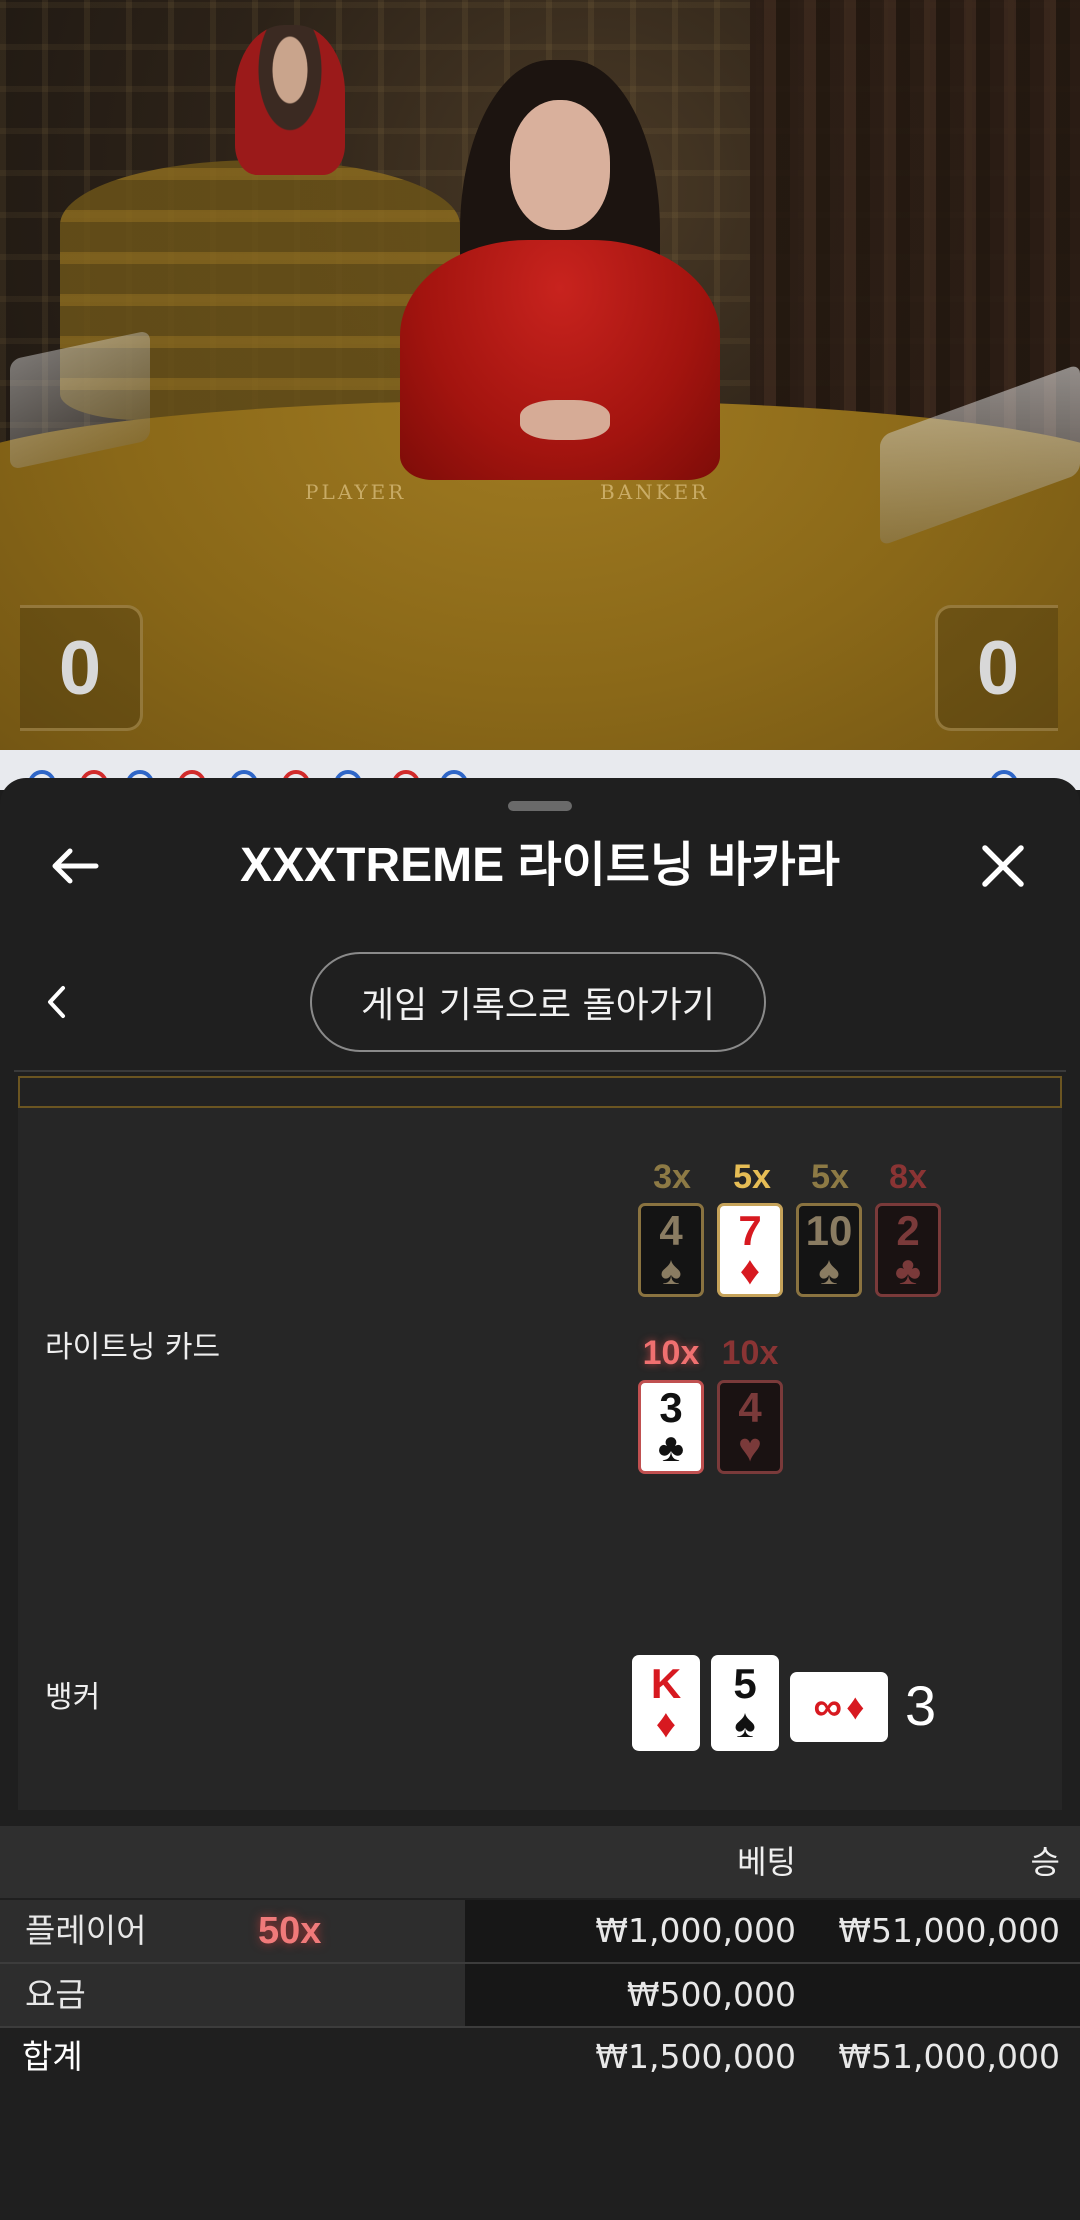 The width and height of the screenshot is (1080, 2220). What do you see at coordinates (996, 668) in the screenshot?
I see `banker-score-box: 0` at bounding box center [996, 668].